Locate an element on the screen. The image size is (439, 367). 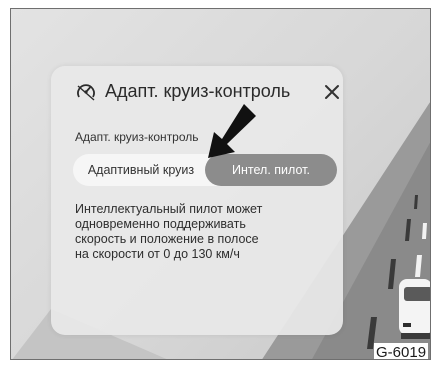
dialog-title: Адапт. круиз-контроль is located at coordinates (198, 91).